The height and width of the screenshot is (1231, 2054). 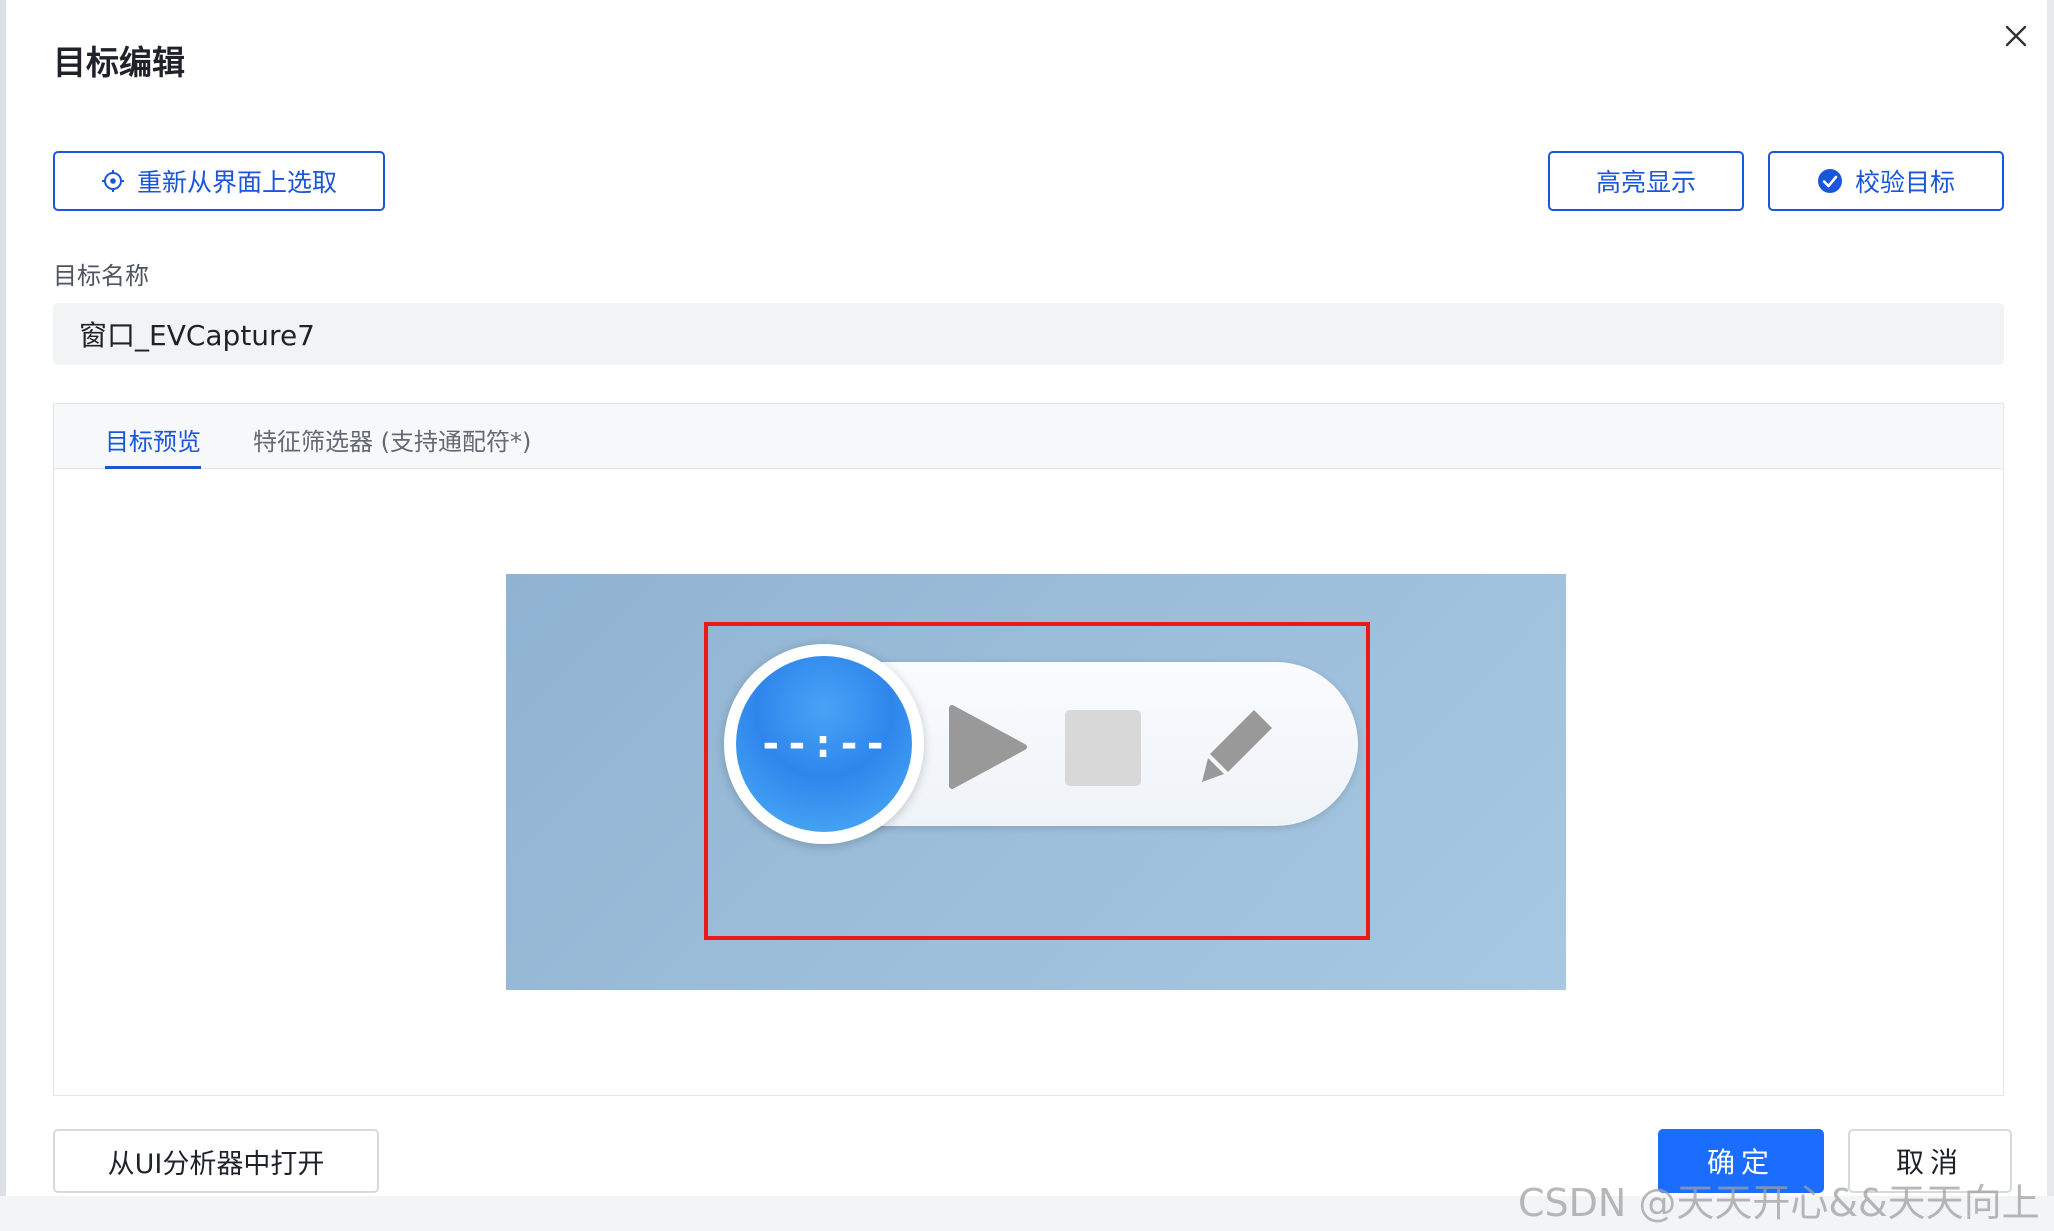 I want to click on tab-target-preview: 目标预览, so click(x=153, y=445).